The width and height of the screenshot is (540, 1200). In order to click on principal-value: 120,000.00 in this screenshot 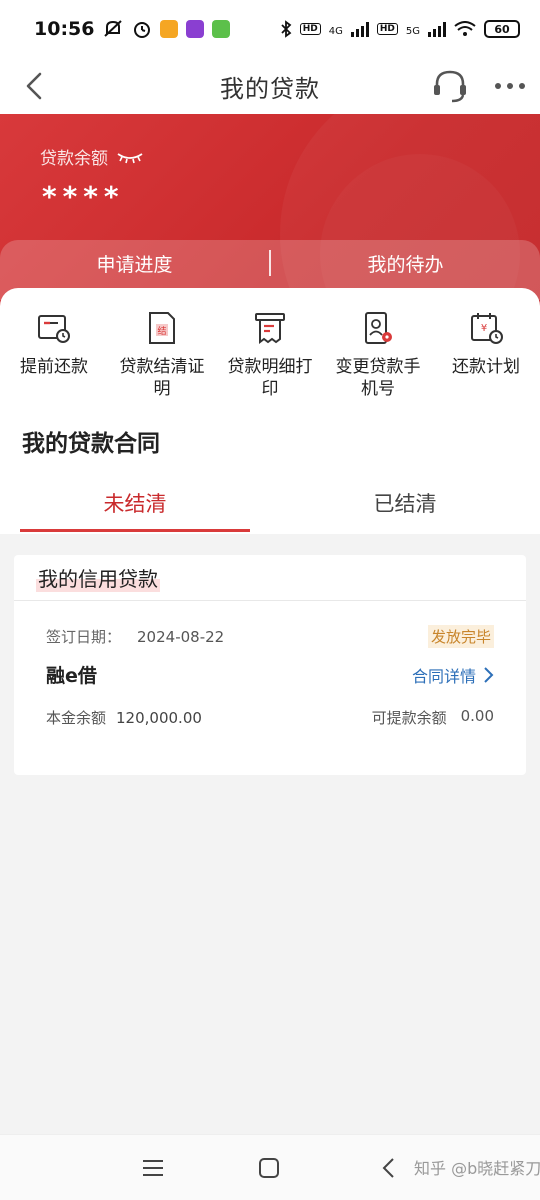, I will do `click(159, 717)`.